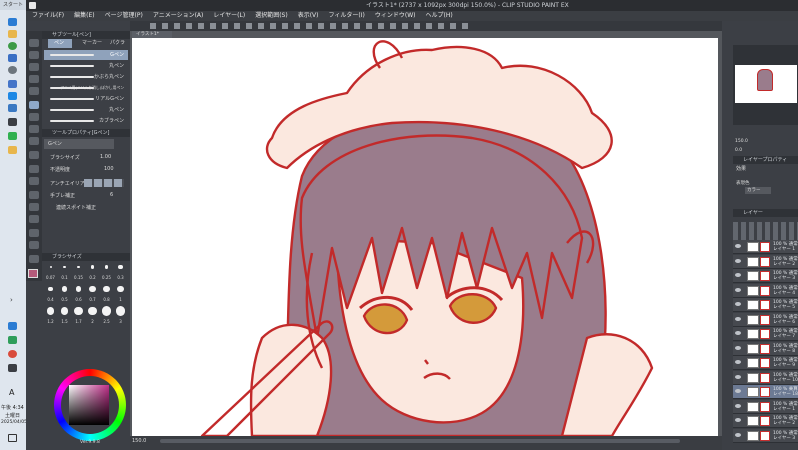 The width and height of the screenshot is (798, 450). I want to click on pen-tool-icon, so click(34, 105).